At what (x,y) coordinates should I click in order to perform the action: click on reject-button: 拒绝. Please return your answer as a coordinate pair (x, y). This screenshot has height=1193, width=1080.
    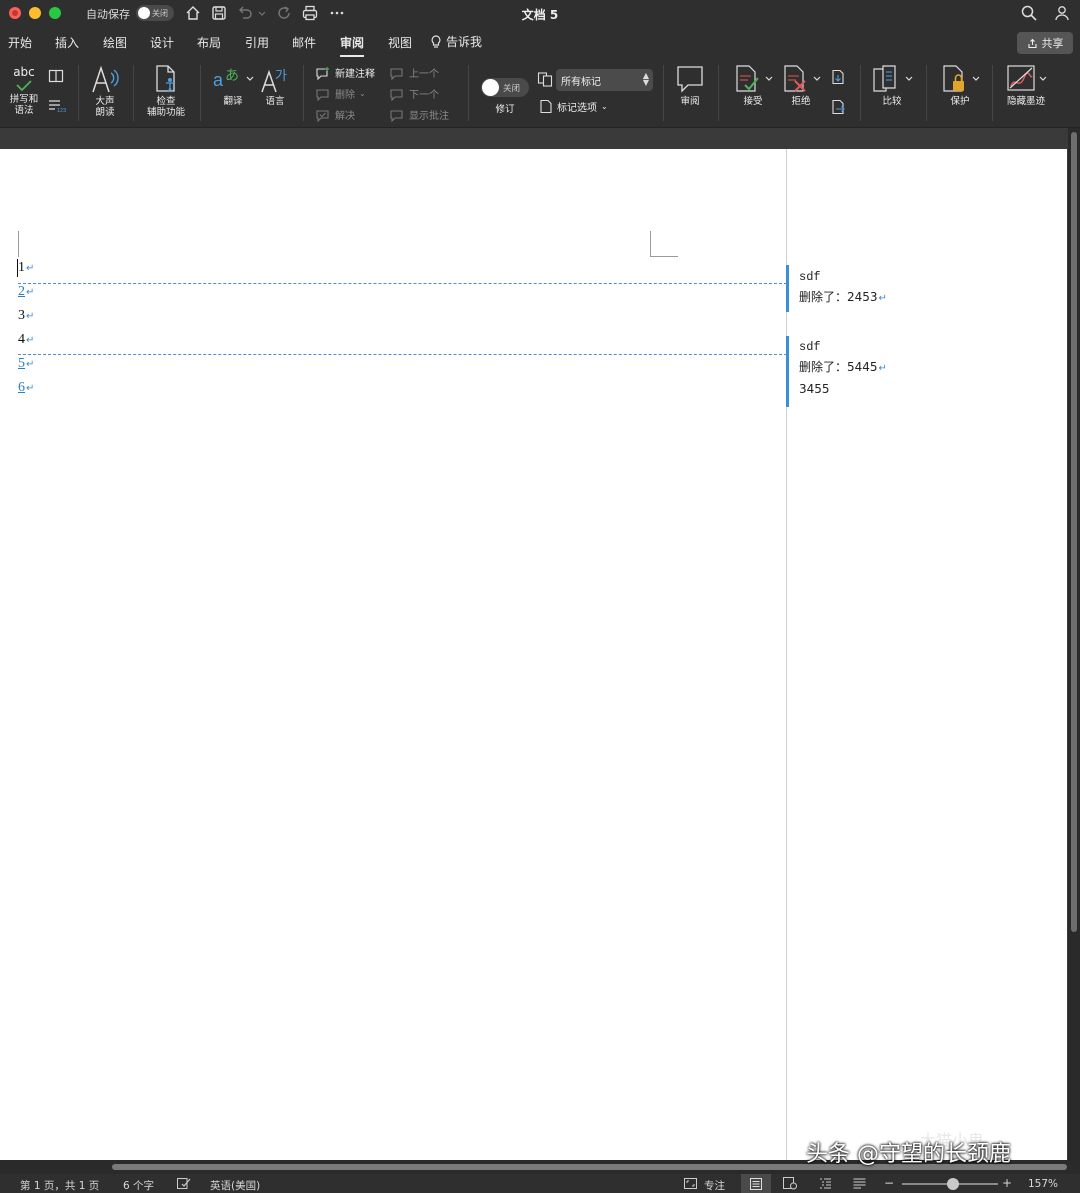
    Looking at the image, I should click on (801, 85).